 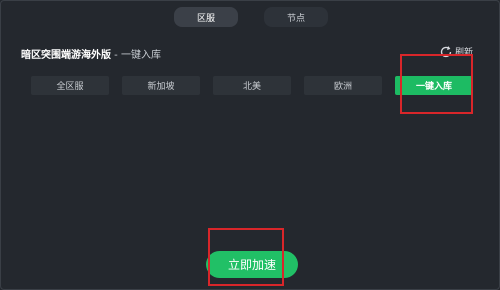 I want to click on game-name: 暗区突围端游海外版, so click(x=66, y=55).